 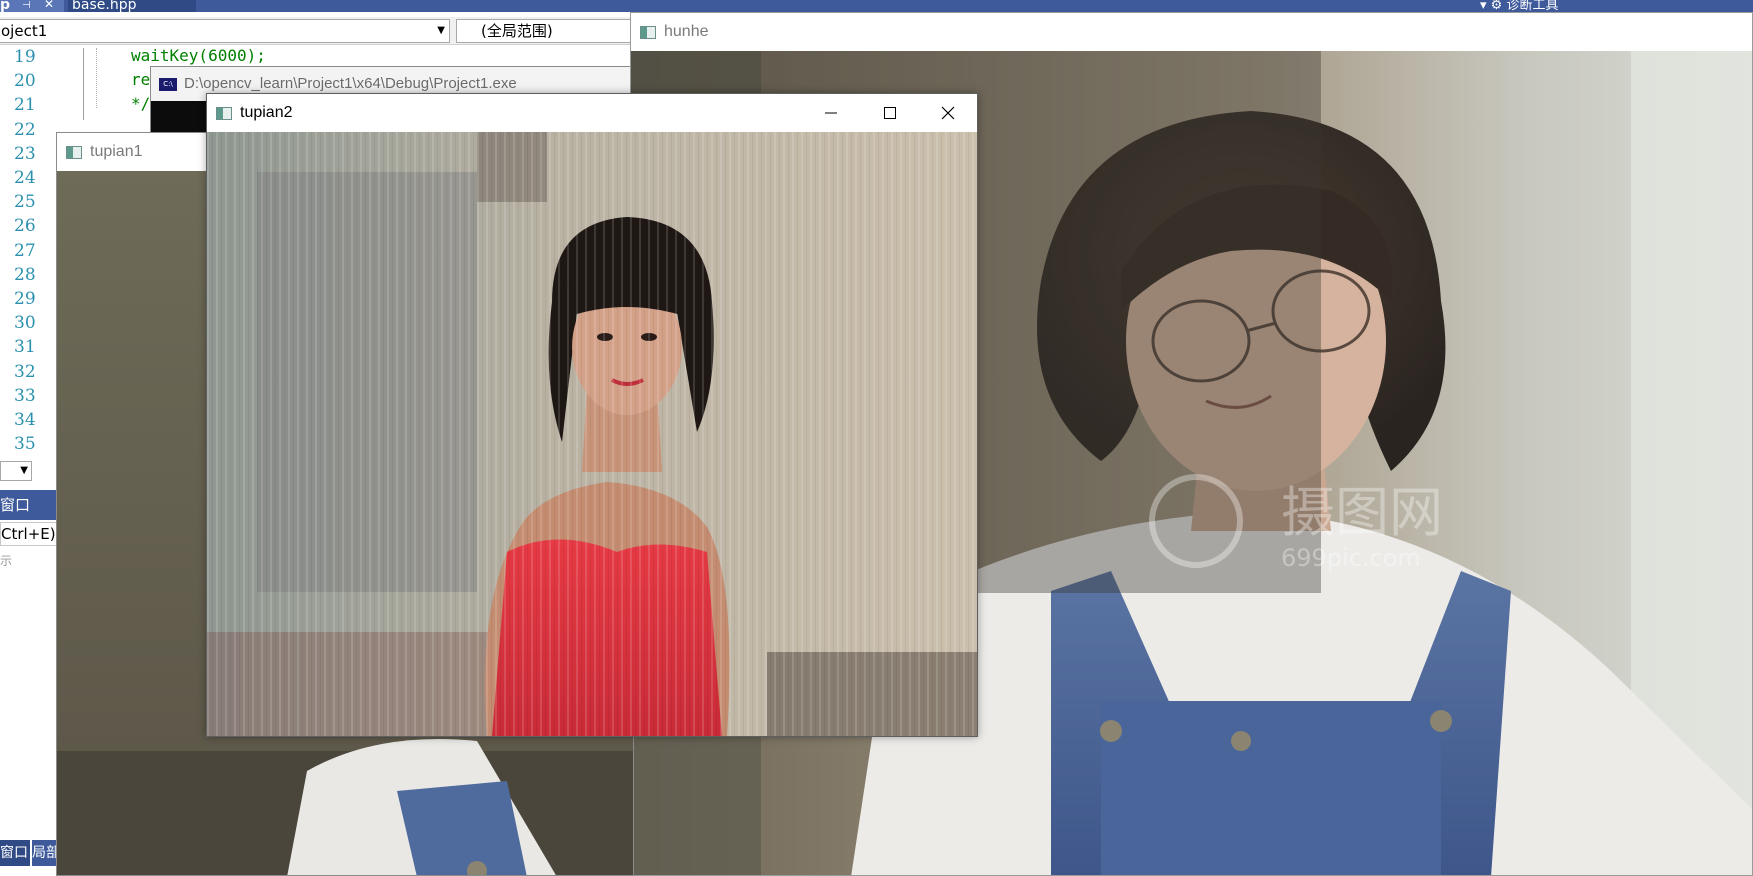 I want to click on maximize-icon, so click(x=890, y=113).